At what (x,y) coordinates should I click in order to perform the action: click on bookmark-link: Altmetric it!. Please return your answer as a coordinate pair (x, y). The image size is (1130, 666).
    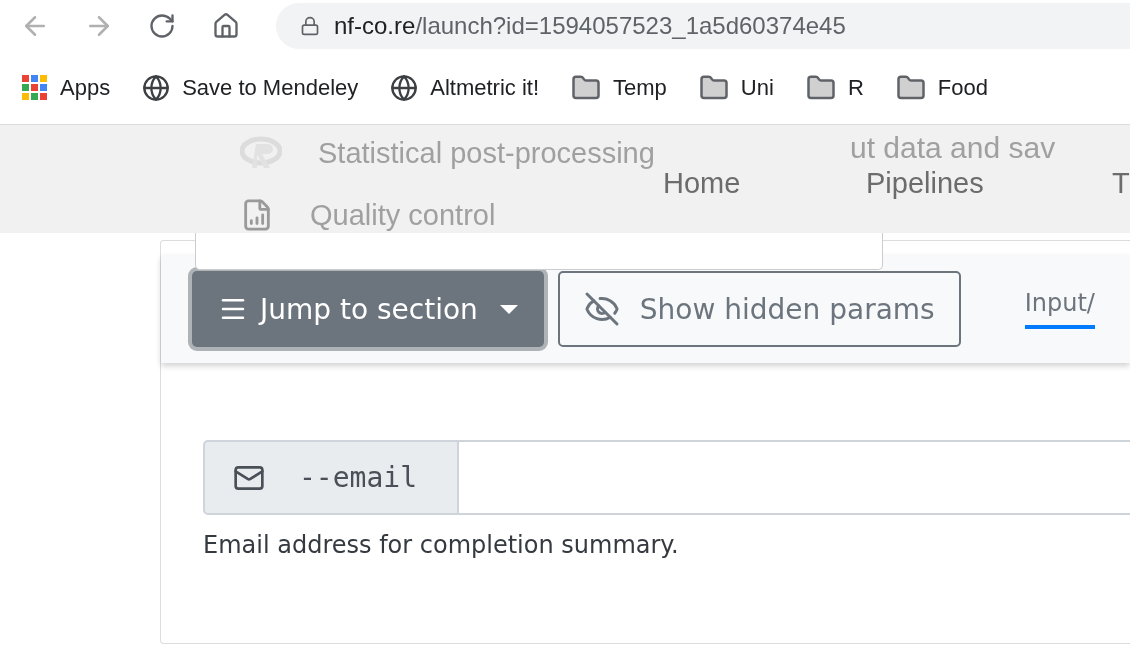
    Looking at the image, I should click on (485, 88).